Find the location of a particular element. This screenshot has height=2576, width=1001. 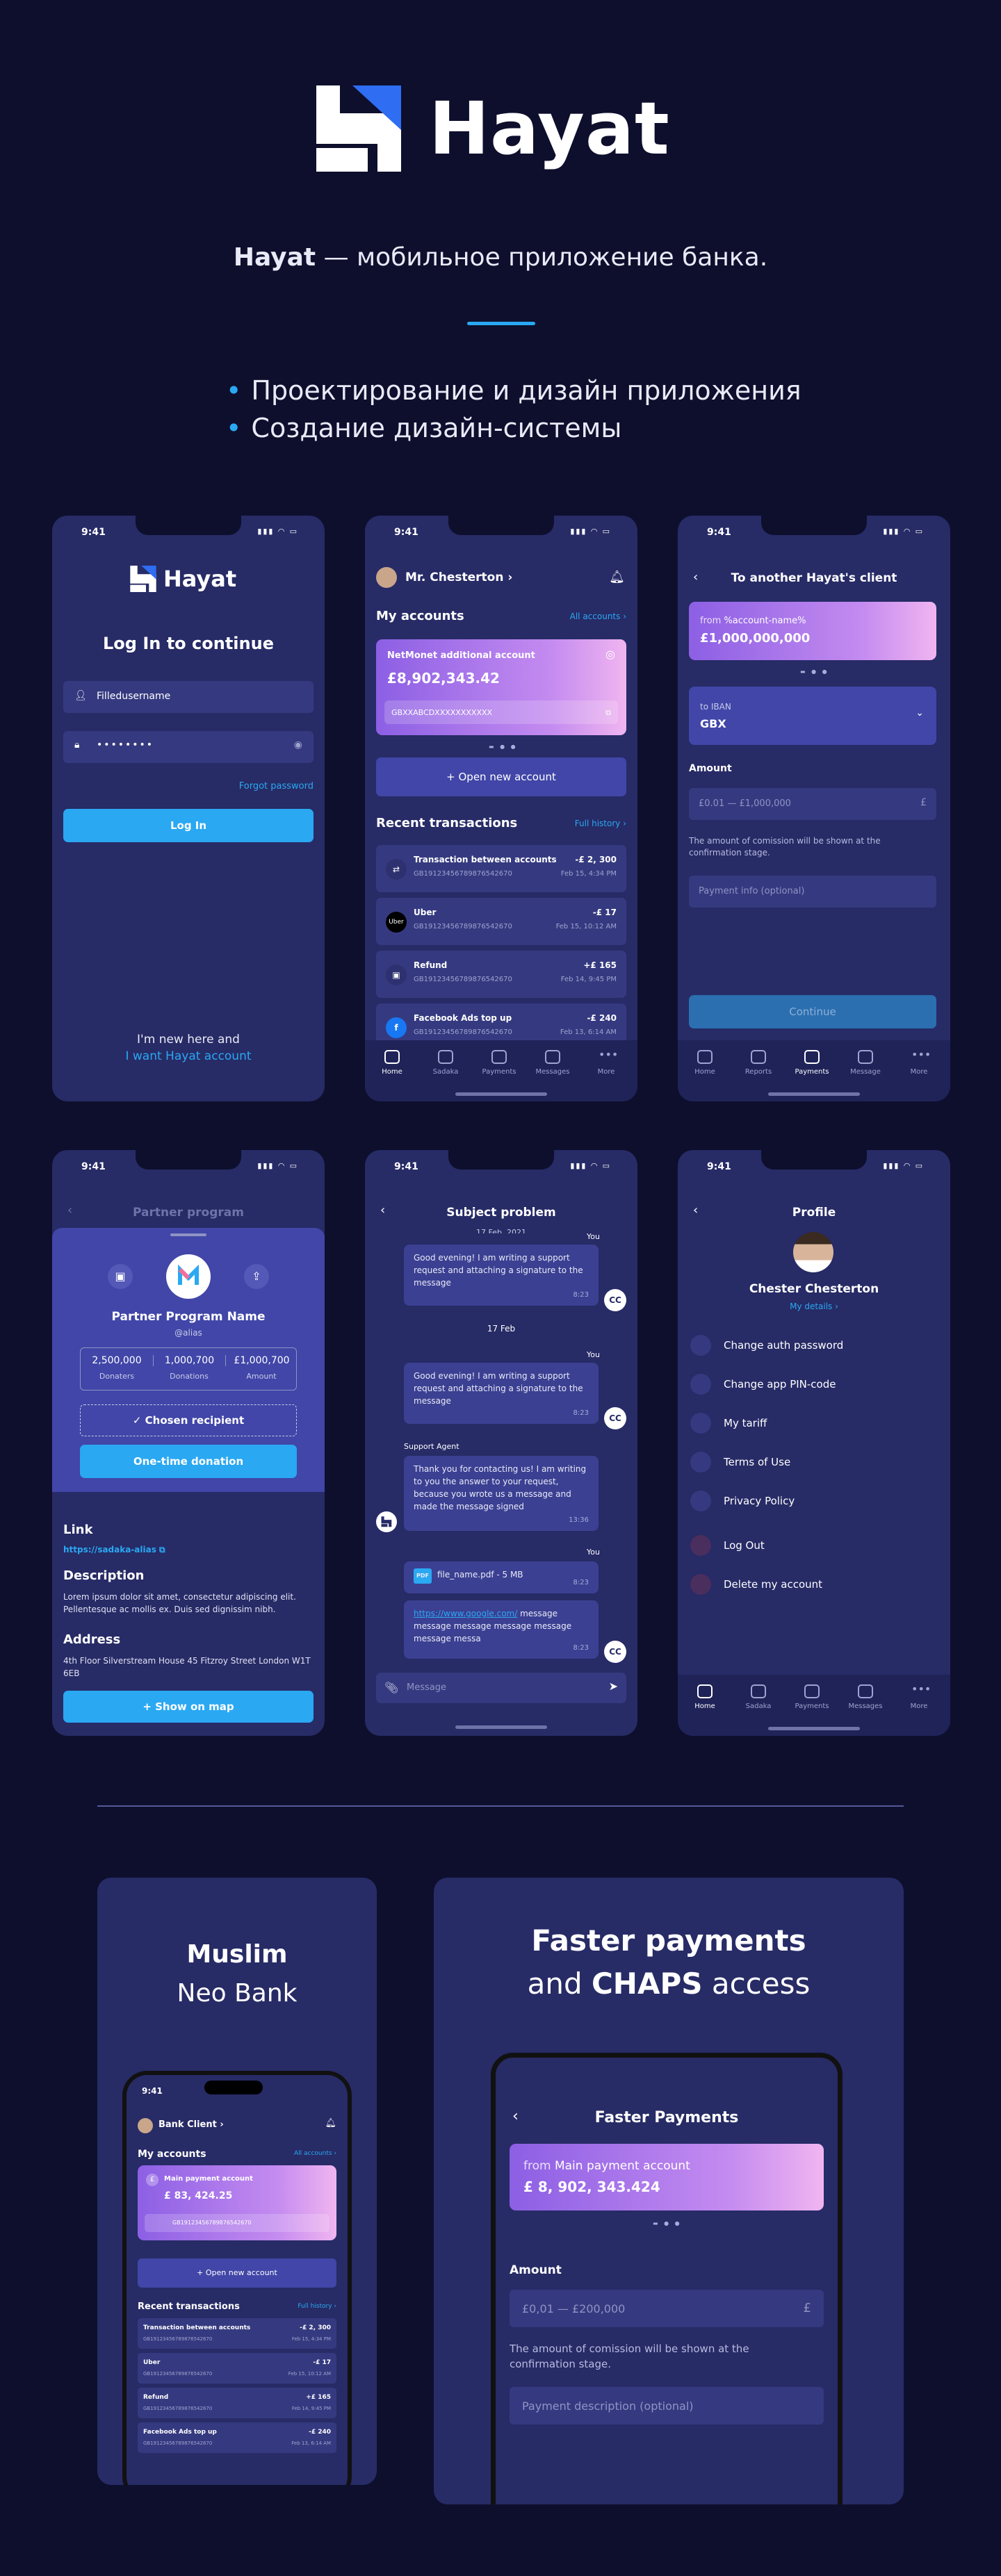

amount-input: £0.01 — £1,000,000 £ is located at coordinates (812, 804).